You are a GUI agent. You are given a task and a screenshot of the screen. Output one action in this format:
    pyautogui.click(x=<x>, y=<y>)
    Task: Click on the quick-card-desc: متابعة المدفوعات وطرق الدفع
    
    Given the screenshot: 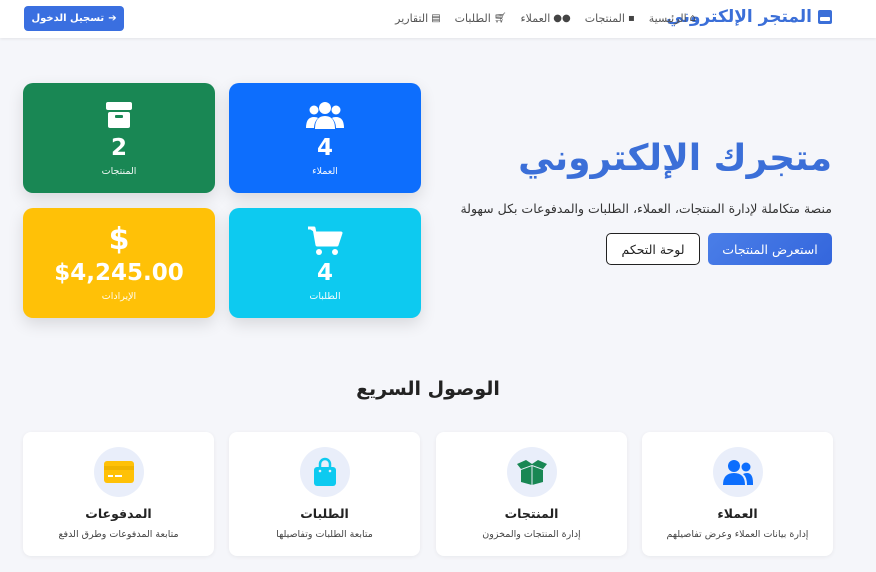 What is the action you would take?
    pyautogui.click(x=118, y=534)
    